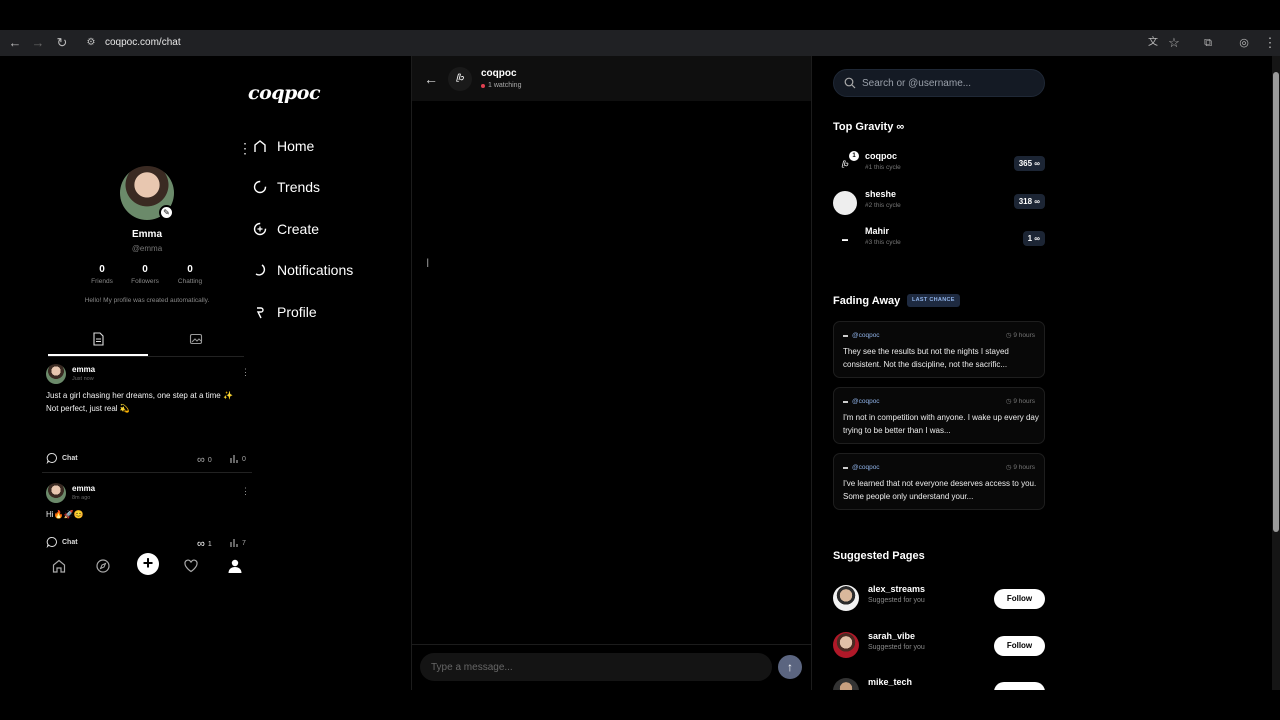  Describe the element at coordinates (81, 498) in the screenshot. I see `post-timestamp: 8m ago` at that location.